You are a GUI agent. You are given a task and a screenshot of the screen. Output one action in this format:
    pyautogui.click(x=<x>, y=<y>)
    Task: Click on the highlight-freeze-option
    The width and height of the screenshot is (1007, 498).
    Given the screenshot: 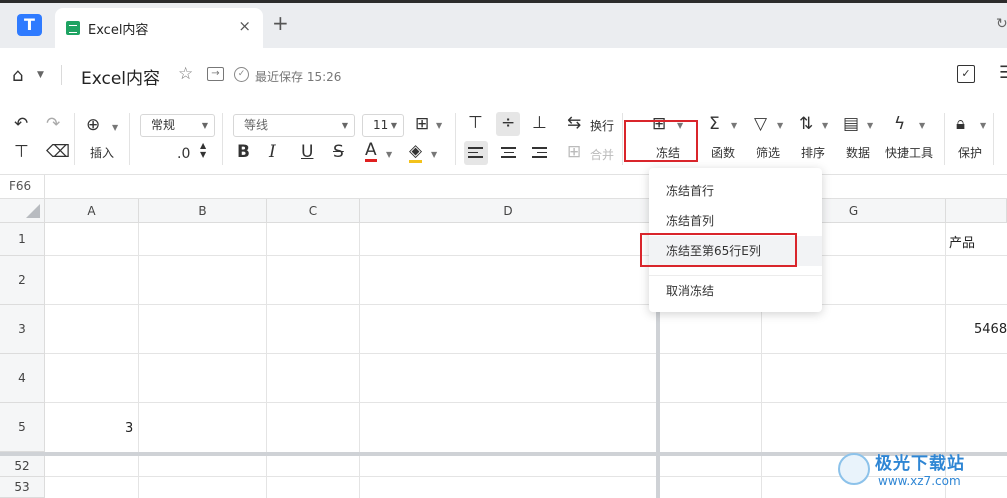 What is the action you would take?
    pyautogui.click(x=718, y=250)
    